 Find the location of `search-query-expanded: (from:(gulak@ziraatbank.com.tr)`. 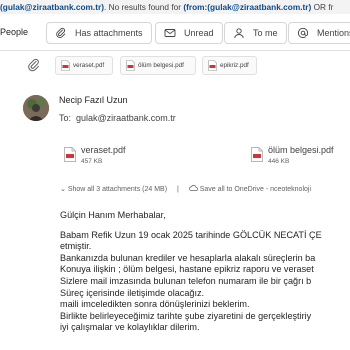

search-query-expanded: (from:(gulak@ziraatbank.com.tr) is located at coordinates (247, 7).